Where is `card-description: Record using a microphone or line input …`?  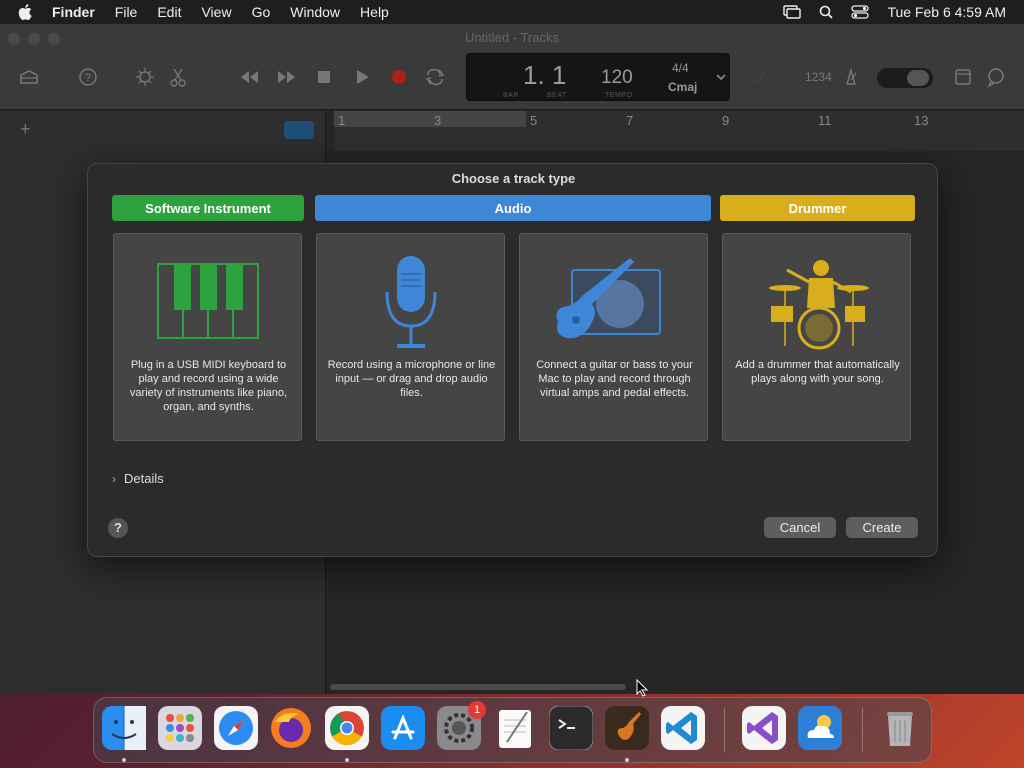 card-description: Record using a microphone or line input … is located at coordinates (411, 379).